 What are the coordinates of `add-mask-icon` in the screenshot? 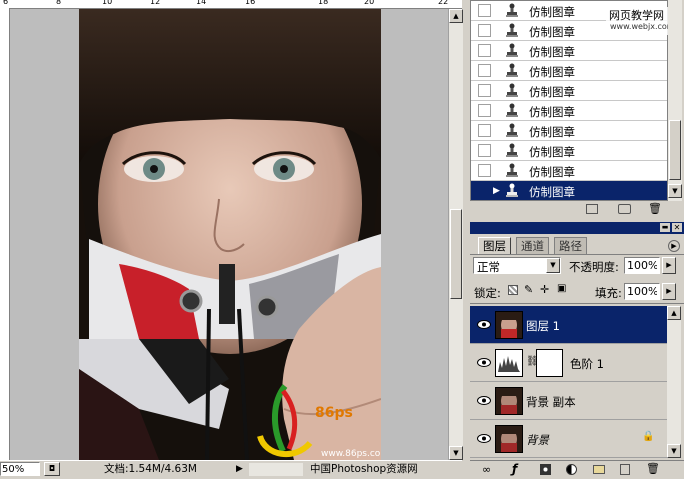 It's located at (545, 469).